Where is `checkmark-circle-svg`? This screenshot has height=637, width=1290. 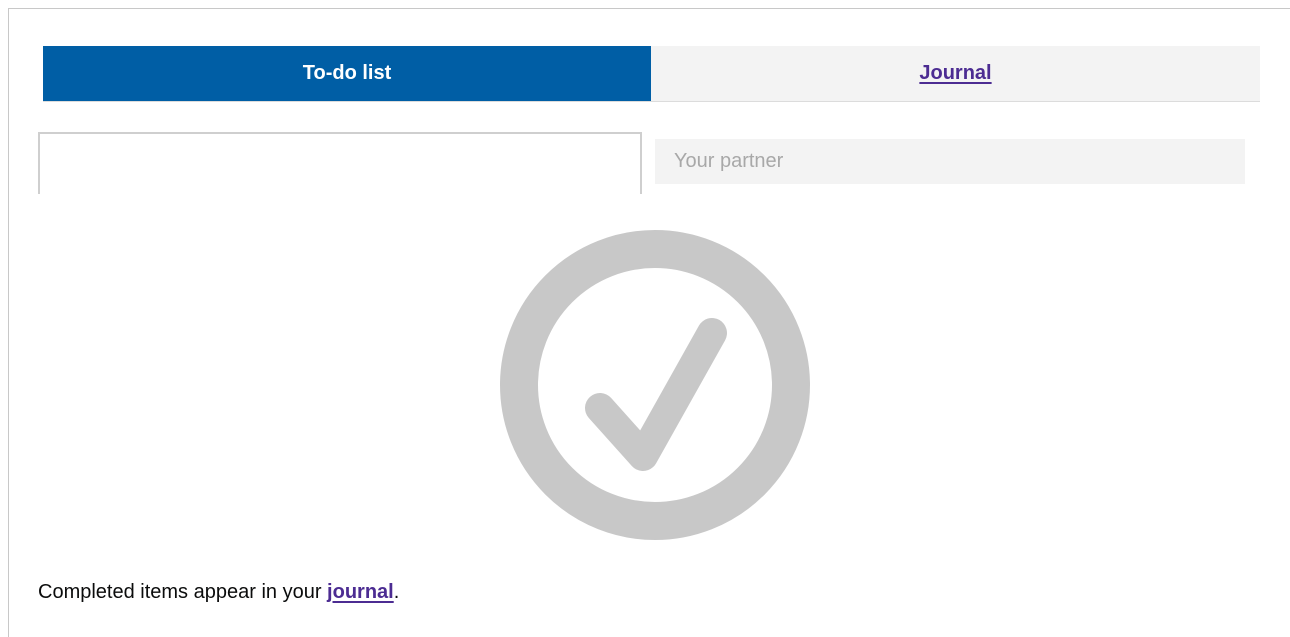
checkmark-circle-svg is located at coordinates (655, 385).